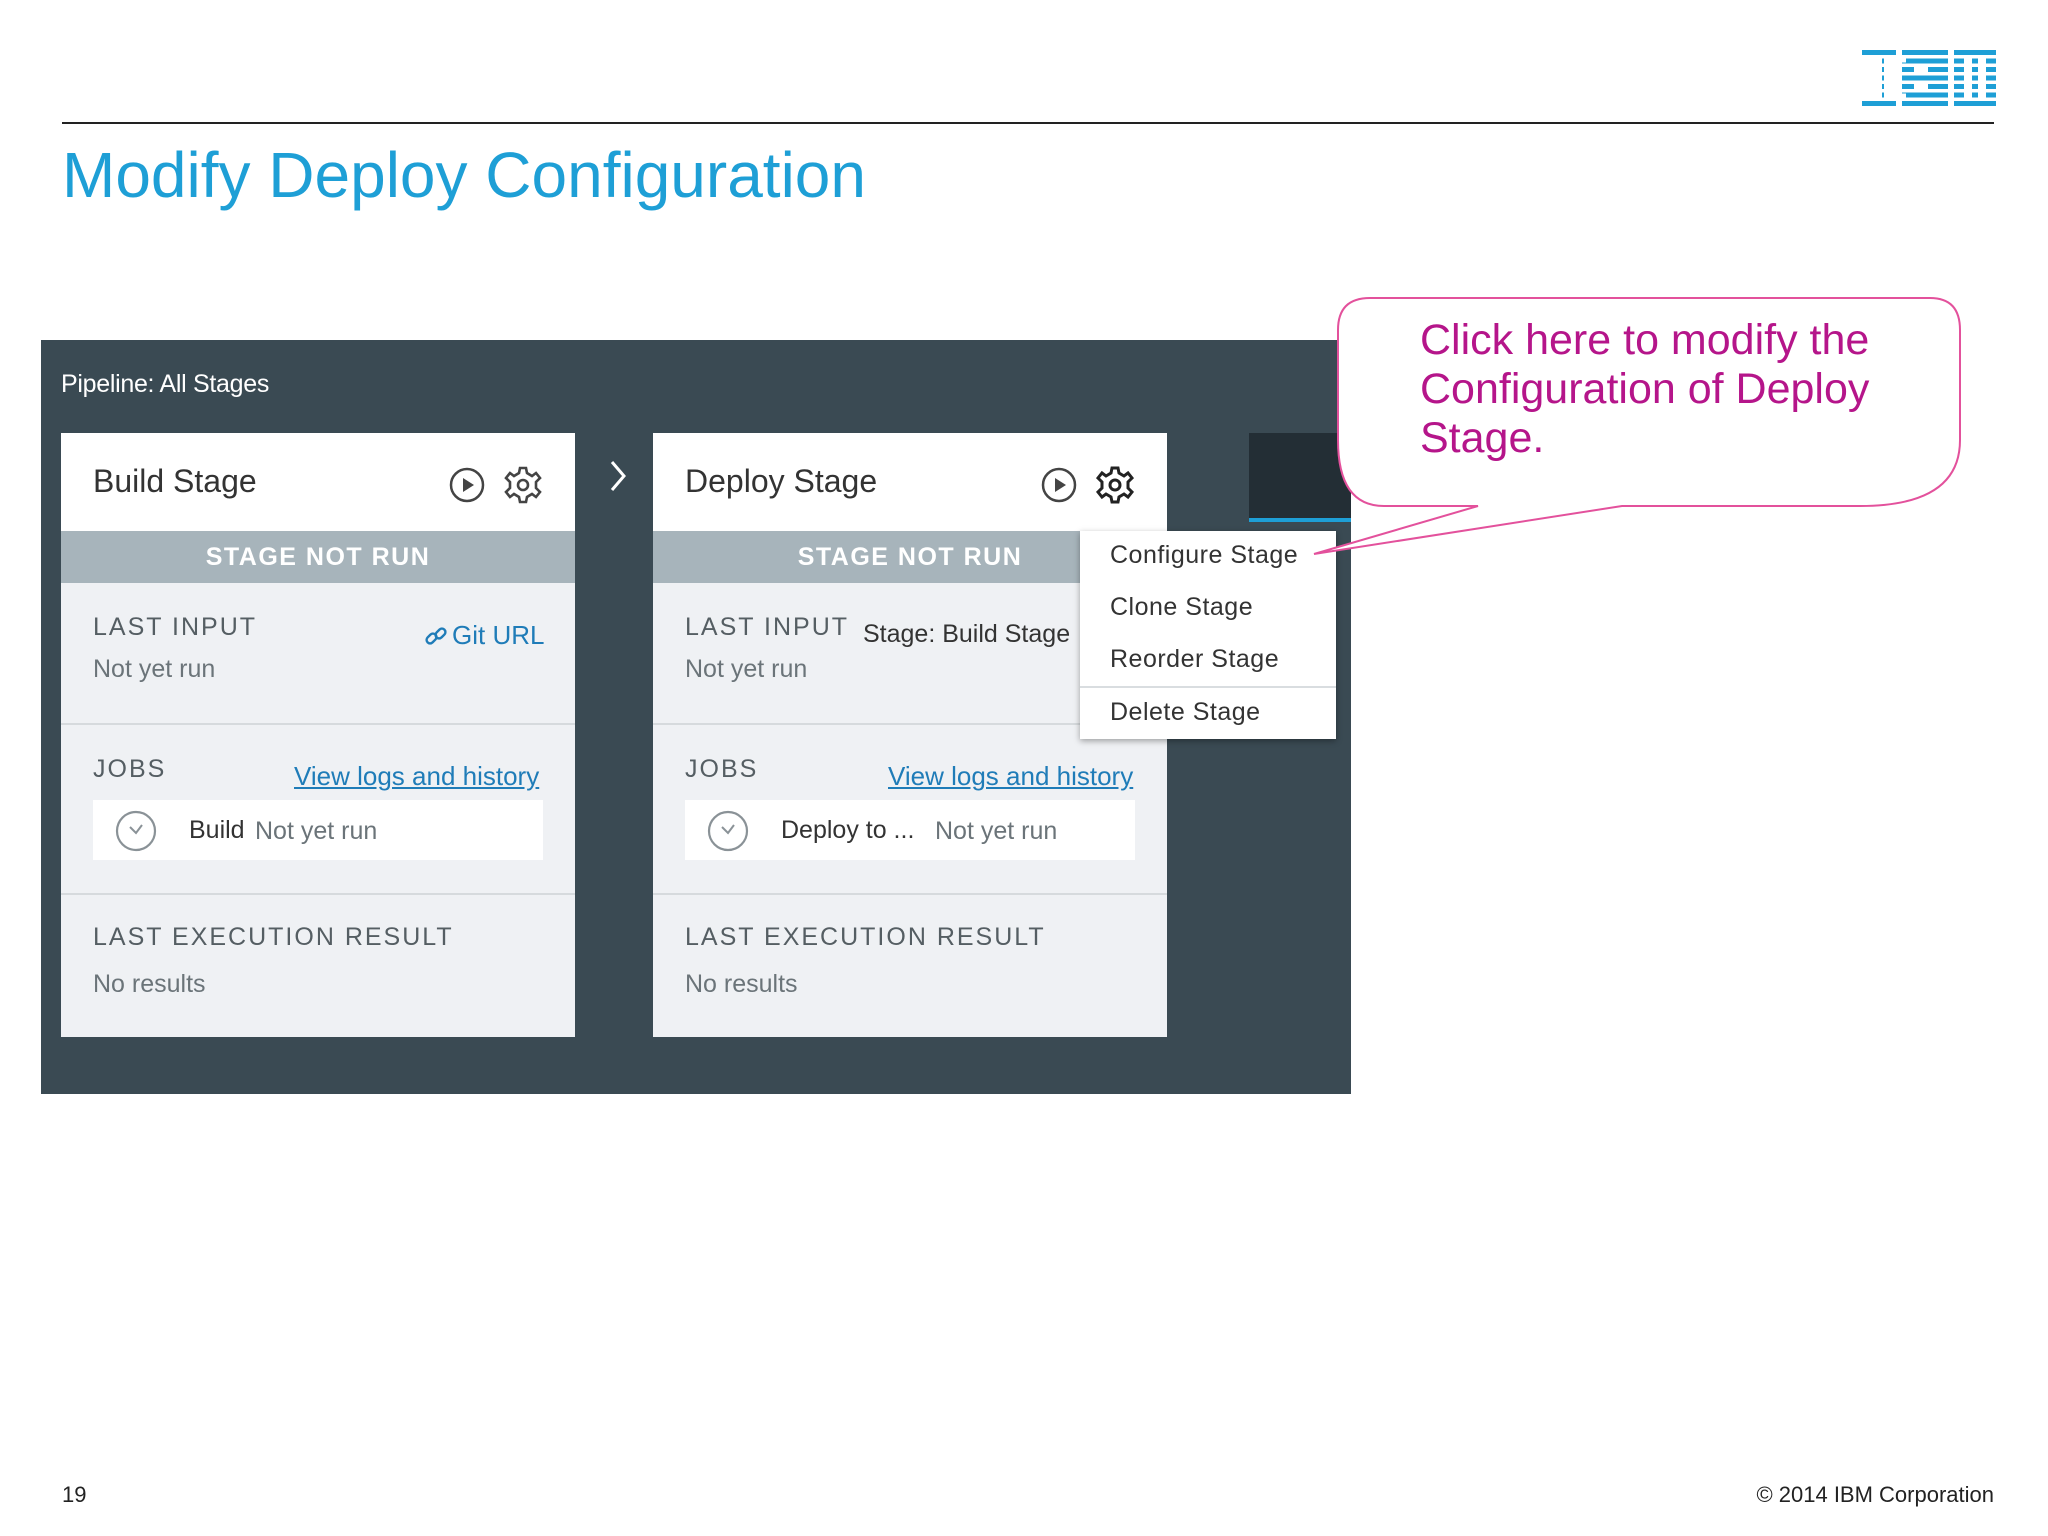  Describe the element at coordinates (910, 482) in the screenshot. I see `stage-card-header: Deploy Stage` at that location.